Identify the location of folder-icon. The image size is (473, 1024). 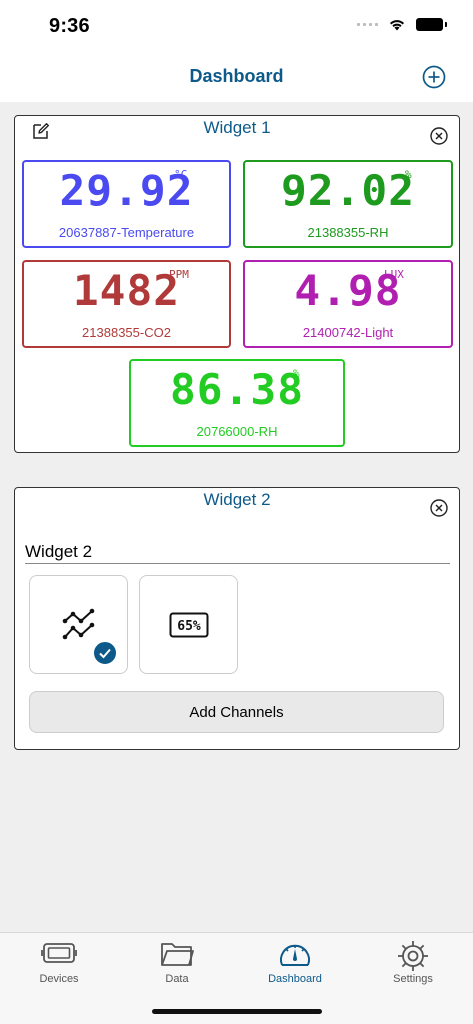
(177, 954).